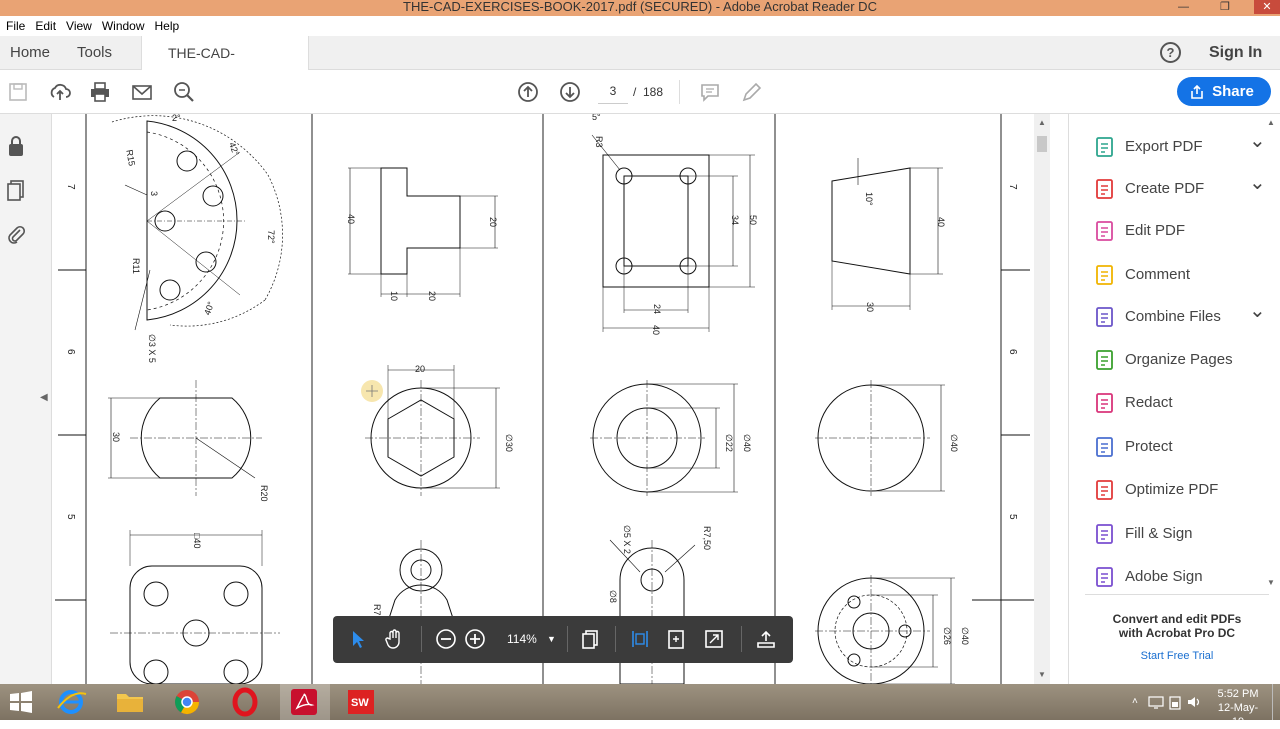  I want to click on tool-organize-pages: Organize Pages, so click(1186, 360).